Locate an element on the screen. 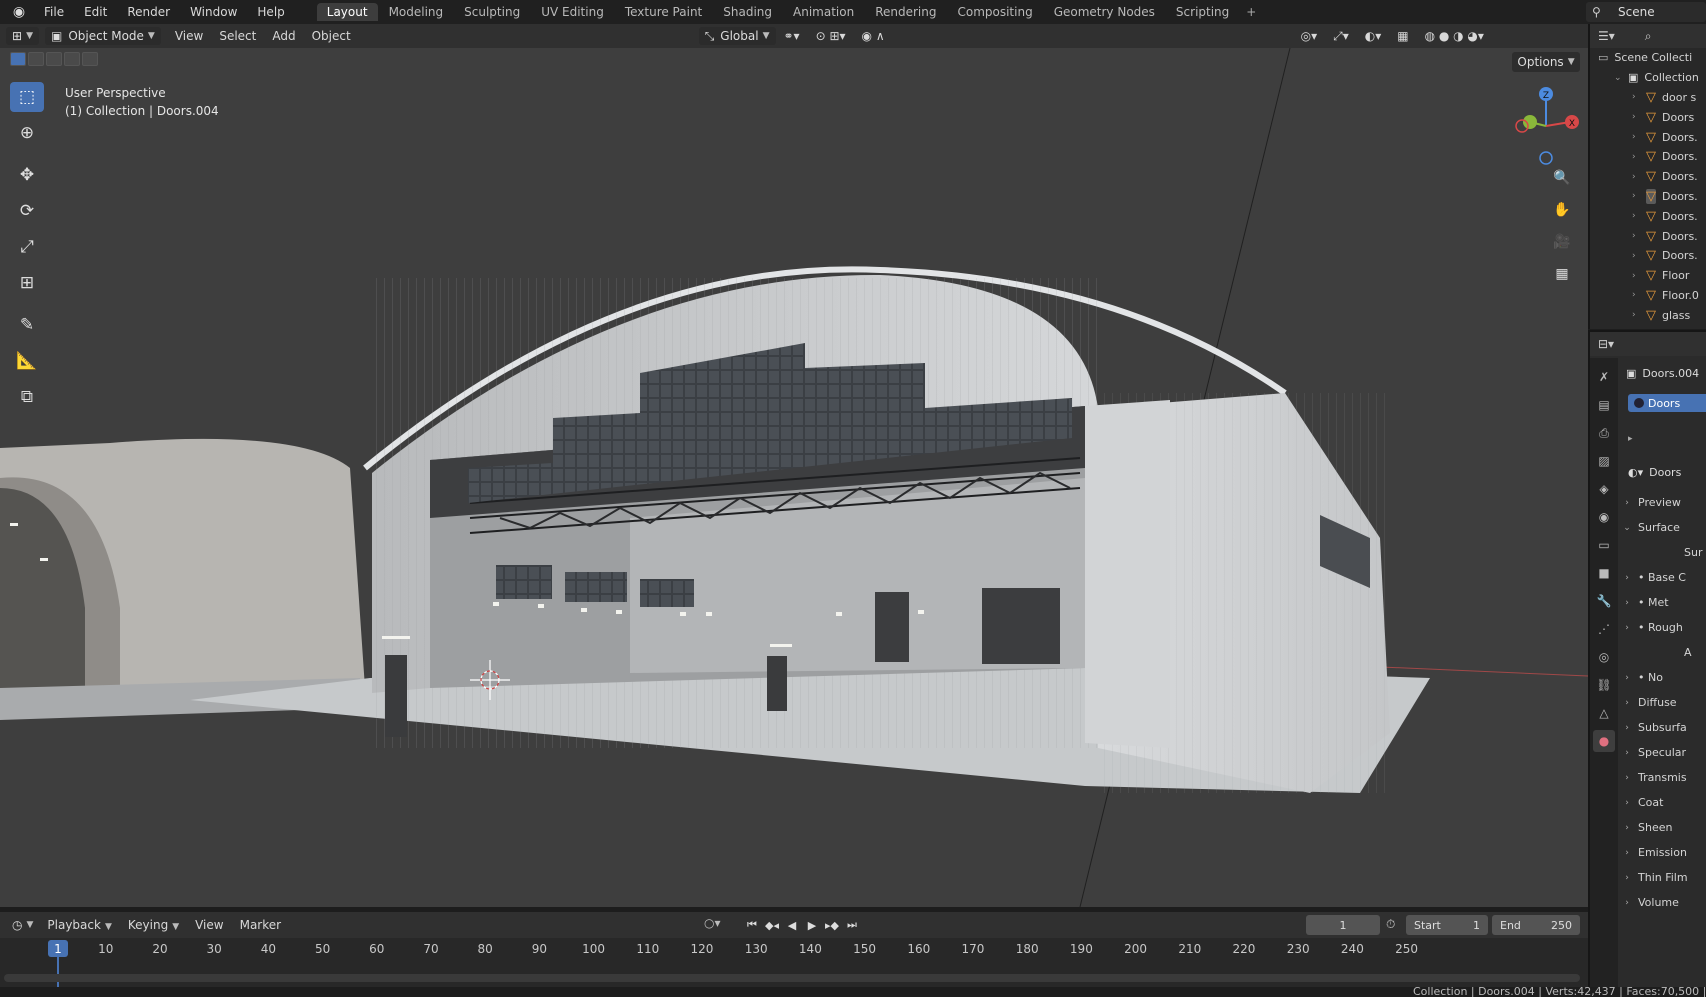 This screenshot has width=1706, height=997. shading-modes-icon: ◍ ● ◑ ◕▾ is located at coordinates (1454, 36).